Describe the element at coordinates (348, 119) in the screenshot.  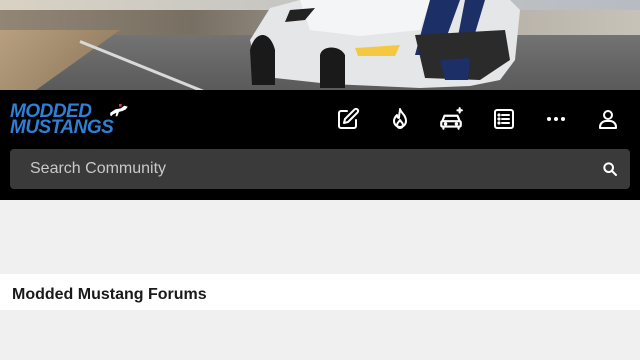
I see `compose-icon` at that location.